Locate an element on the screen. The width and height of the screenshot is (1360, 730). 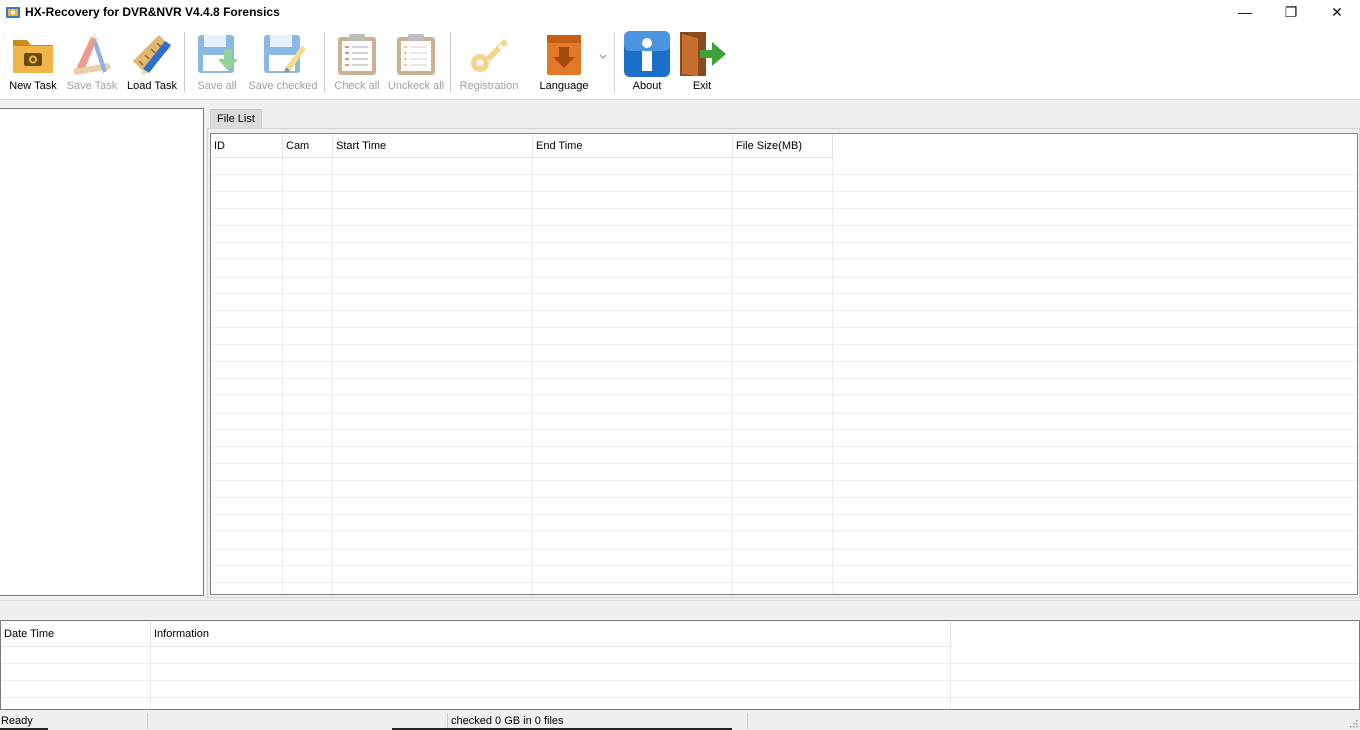
check-all-button: Check all is located at coordinates (357, 62).